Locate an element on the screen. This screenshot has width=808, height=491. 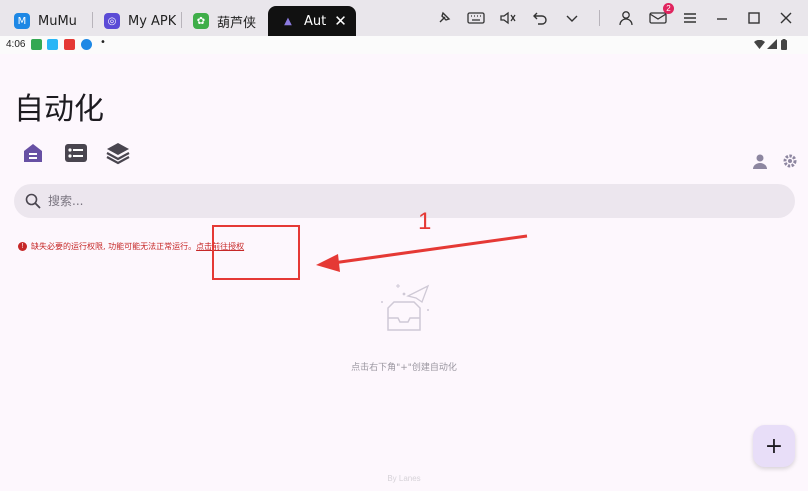
my-apk-icon: ◎ is located at coordinates (112, 21).